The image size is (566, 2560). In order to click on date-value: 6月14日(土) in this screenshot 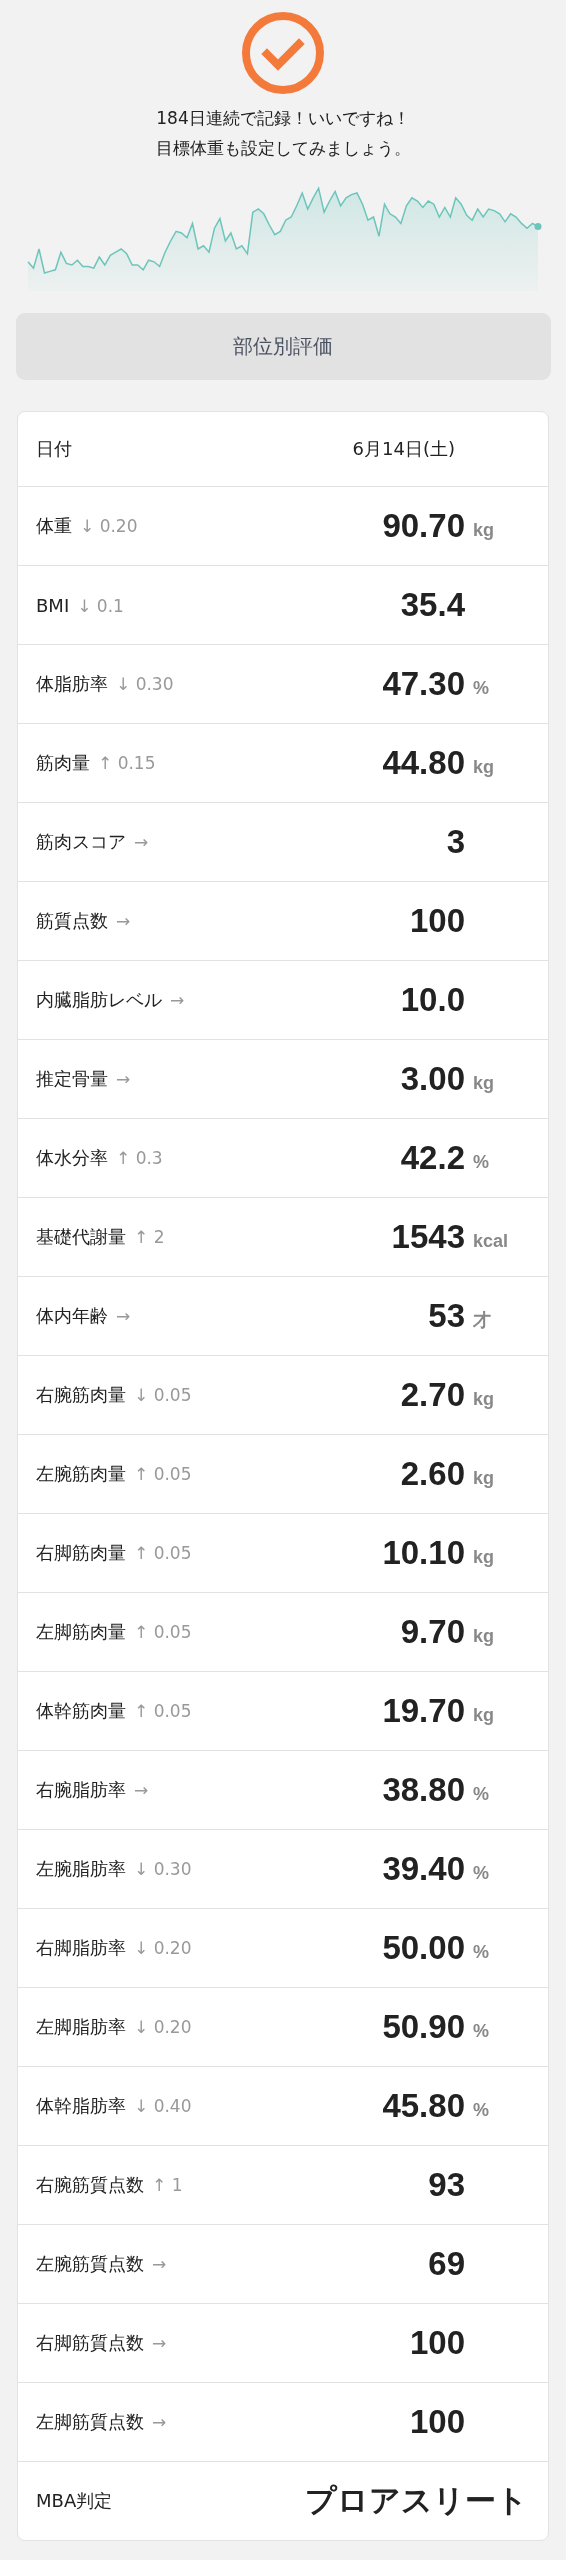, I will do `click(403, 449)`.